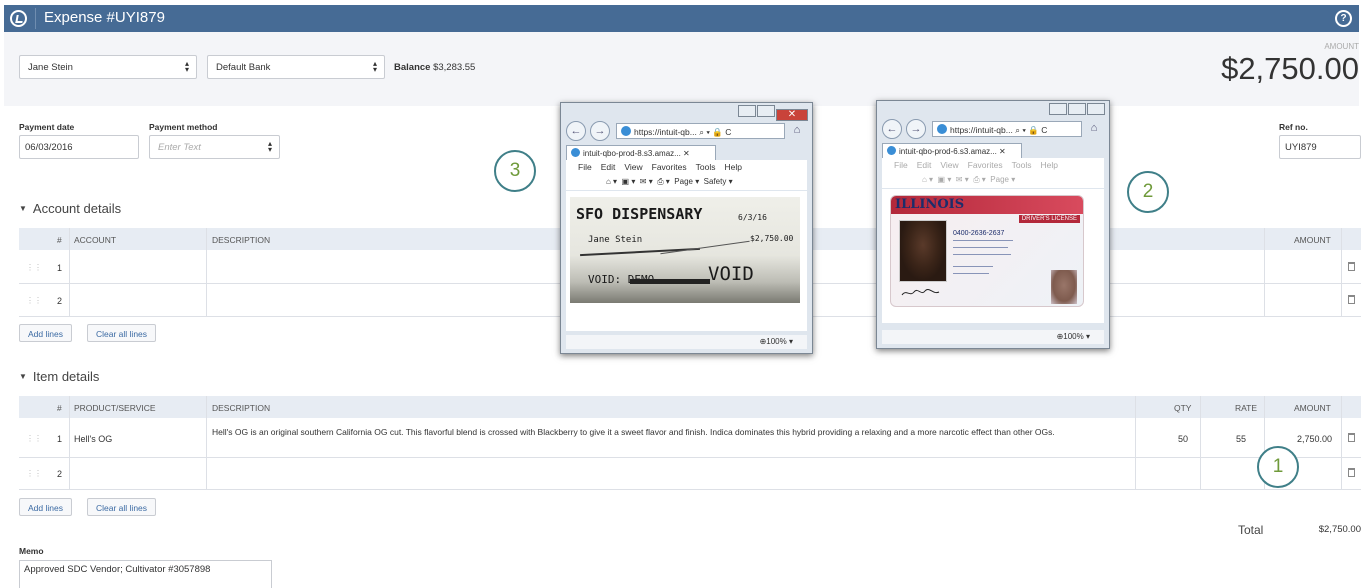 This screenshot has width=1363, height=588. I want to click on browser-tab: intuit-qbo-prod-6.s3.amaz... ✕, so click(952, 150).